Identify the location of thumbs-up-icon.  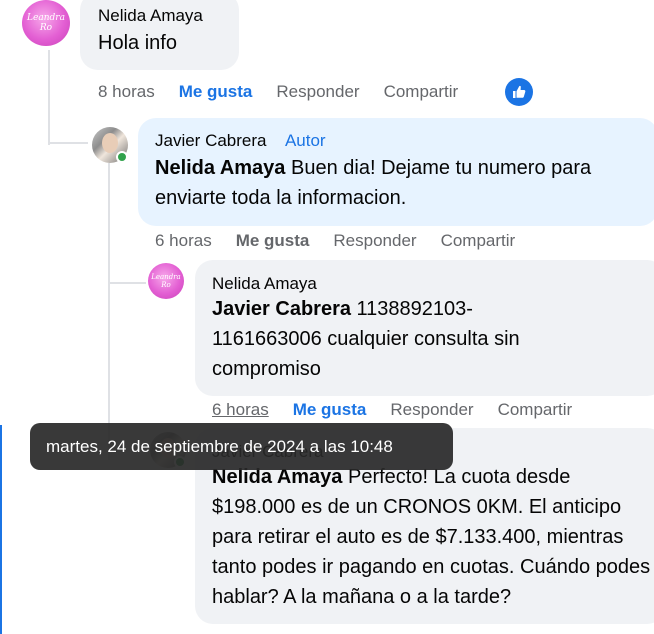
(519, 92).